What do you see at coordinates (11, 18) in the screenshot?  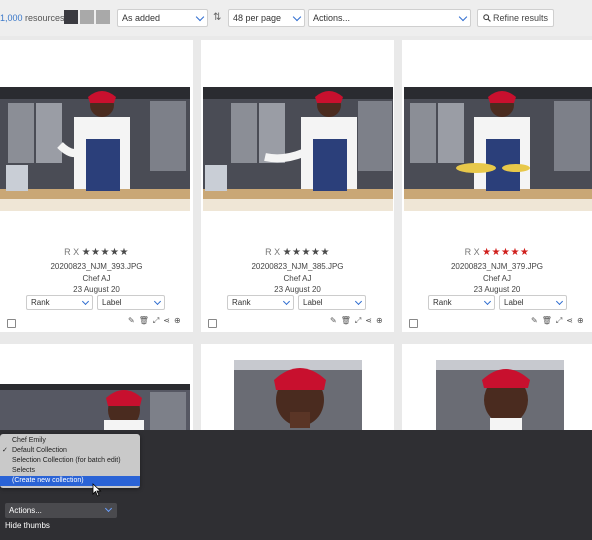 I see `result-count-number: 1,000` at bounding box center [11, 18].